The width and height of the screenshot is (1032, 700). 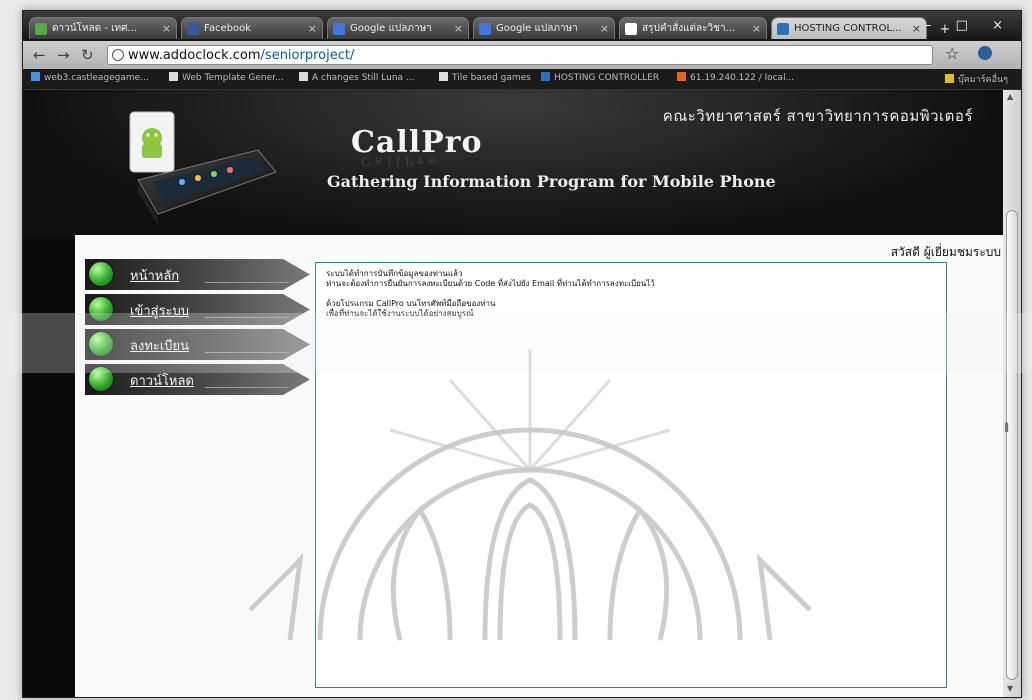 What do you see at coordinates (1010, 688) in the screenshot?
I see `scroll-down-arrow-icon: ▼` at bounding box center [1010, 688].